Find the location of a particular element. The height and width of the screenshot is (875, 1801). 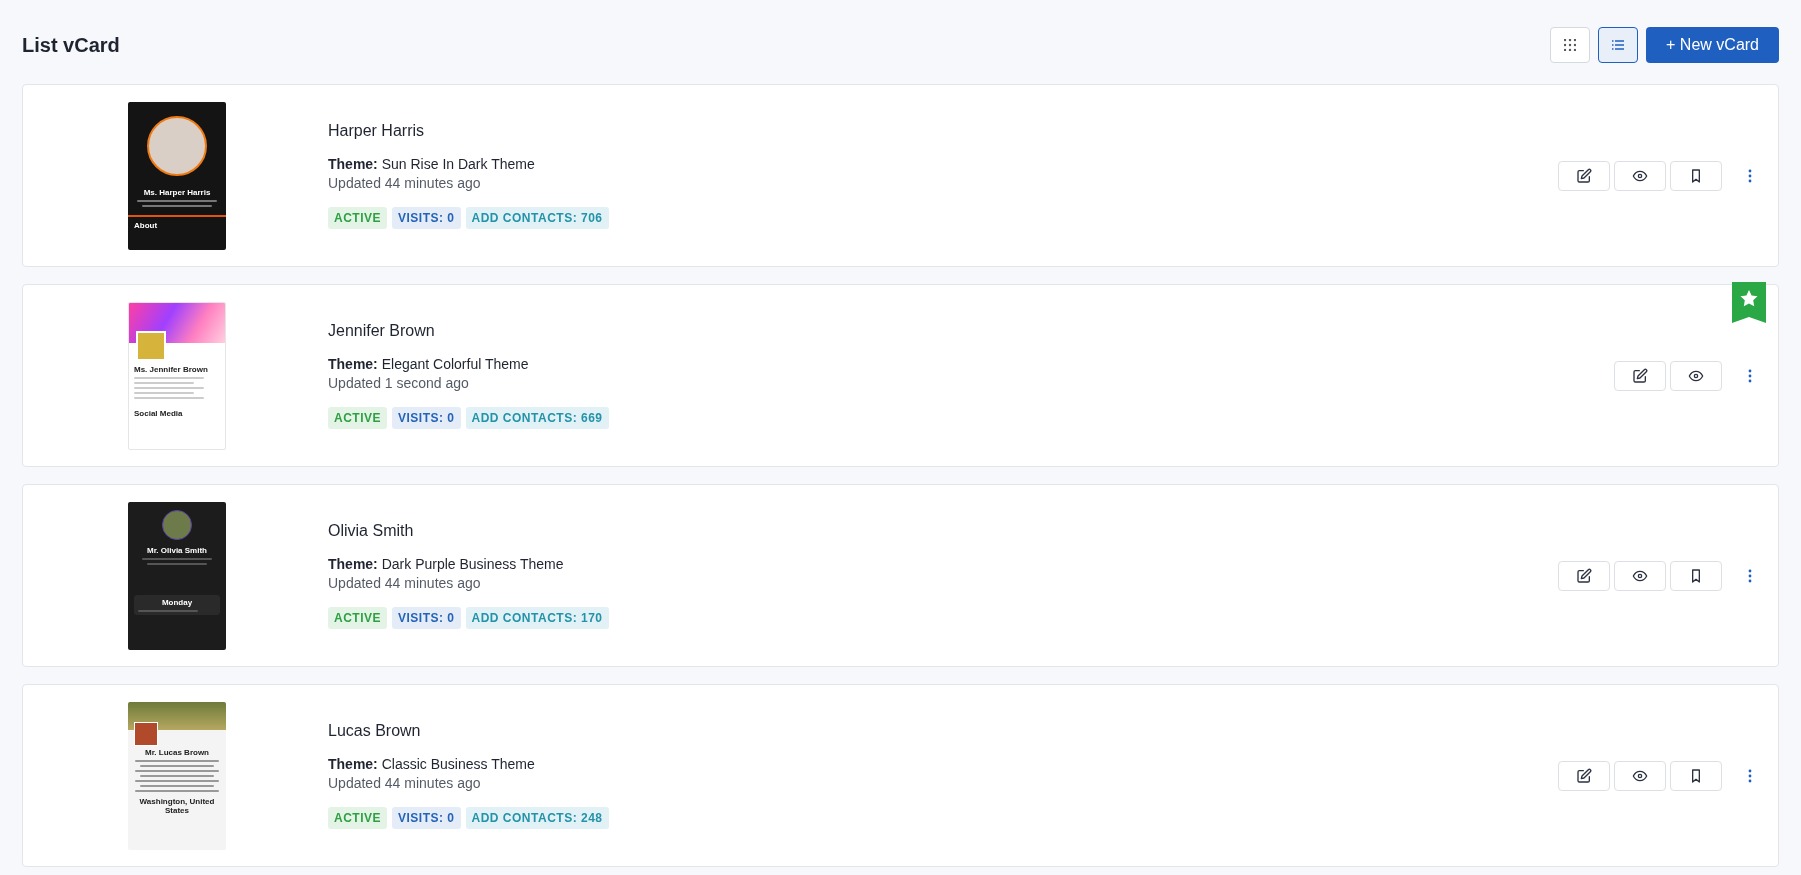

preview-name: Mr. Olivia Smith is located at coordinates (177, 550).